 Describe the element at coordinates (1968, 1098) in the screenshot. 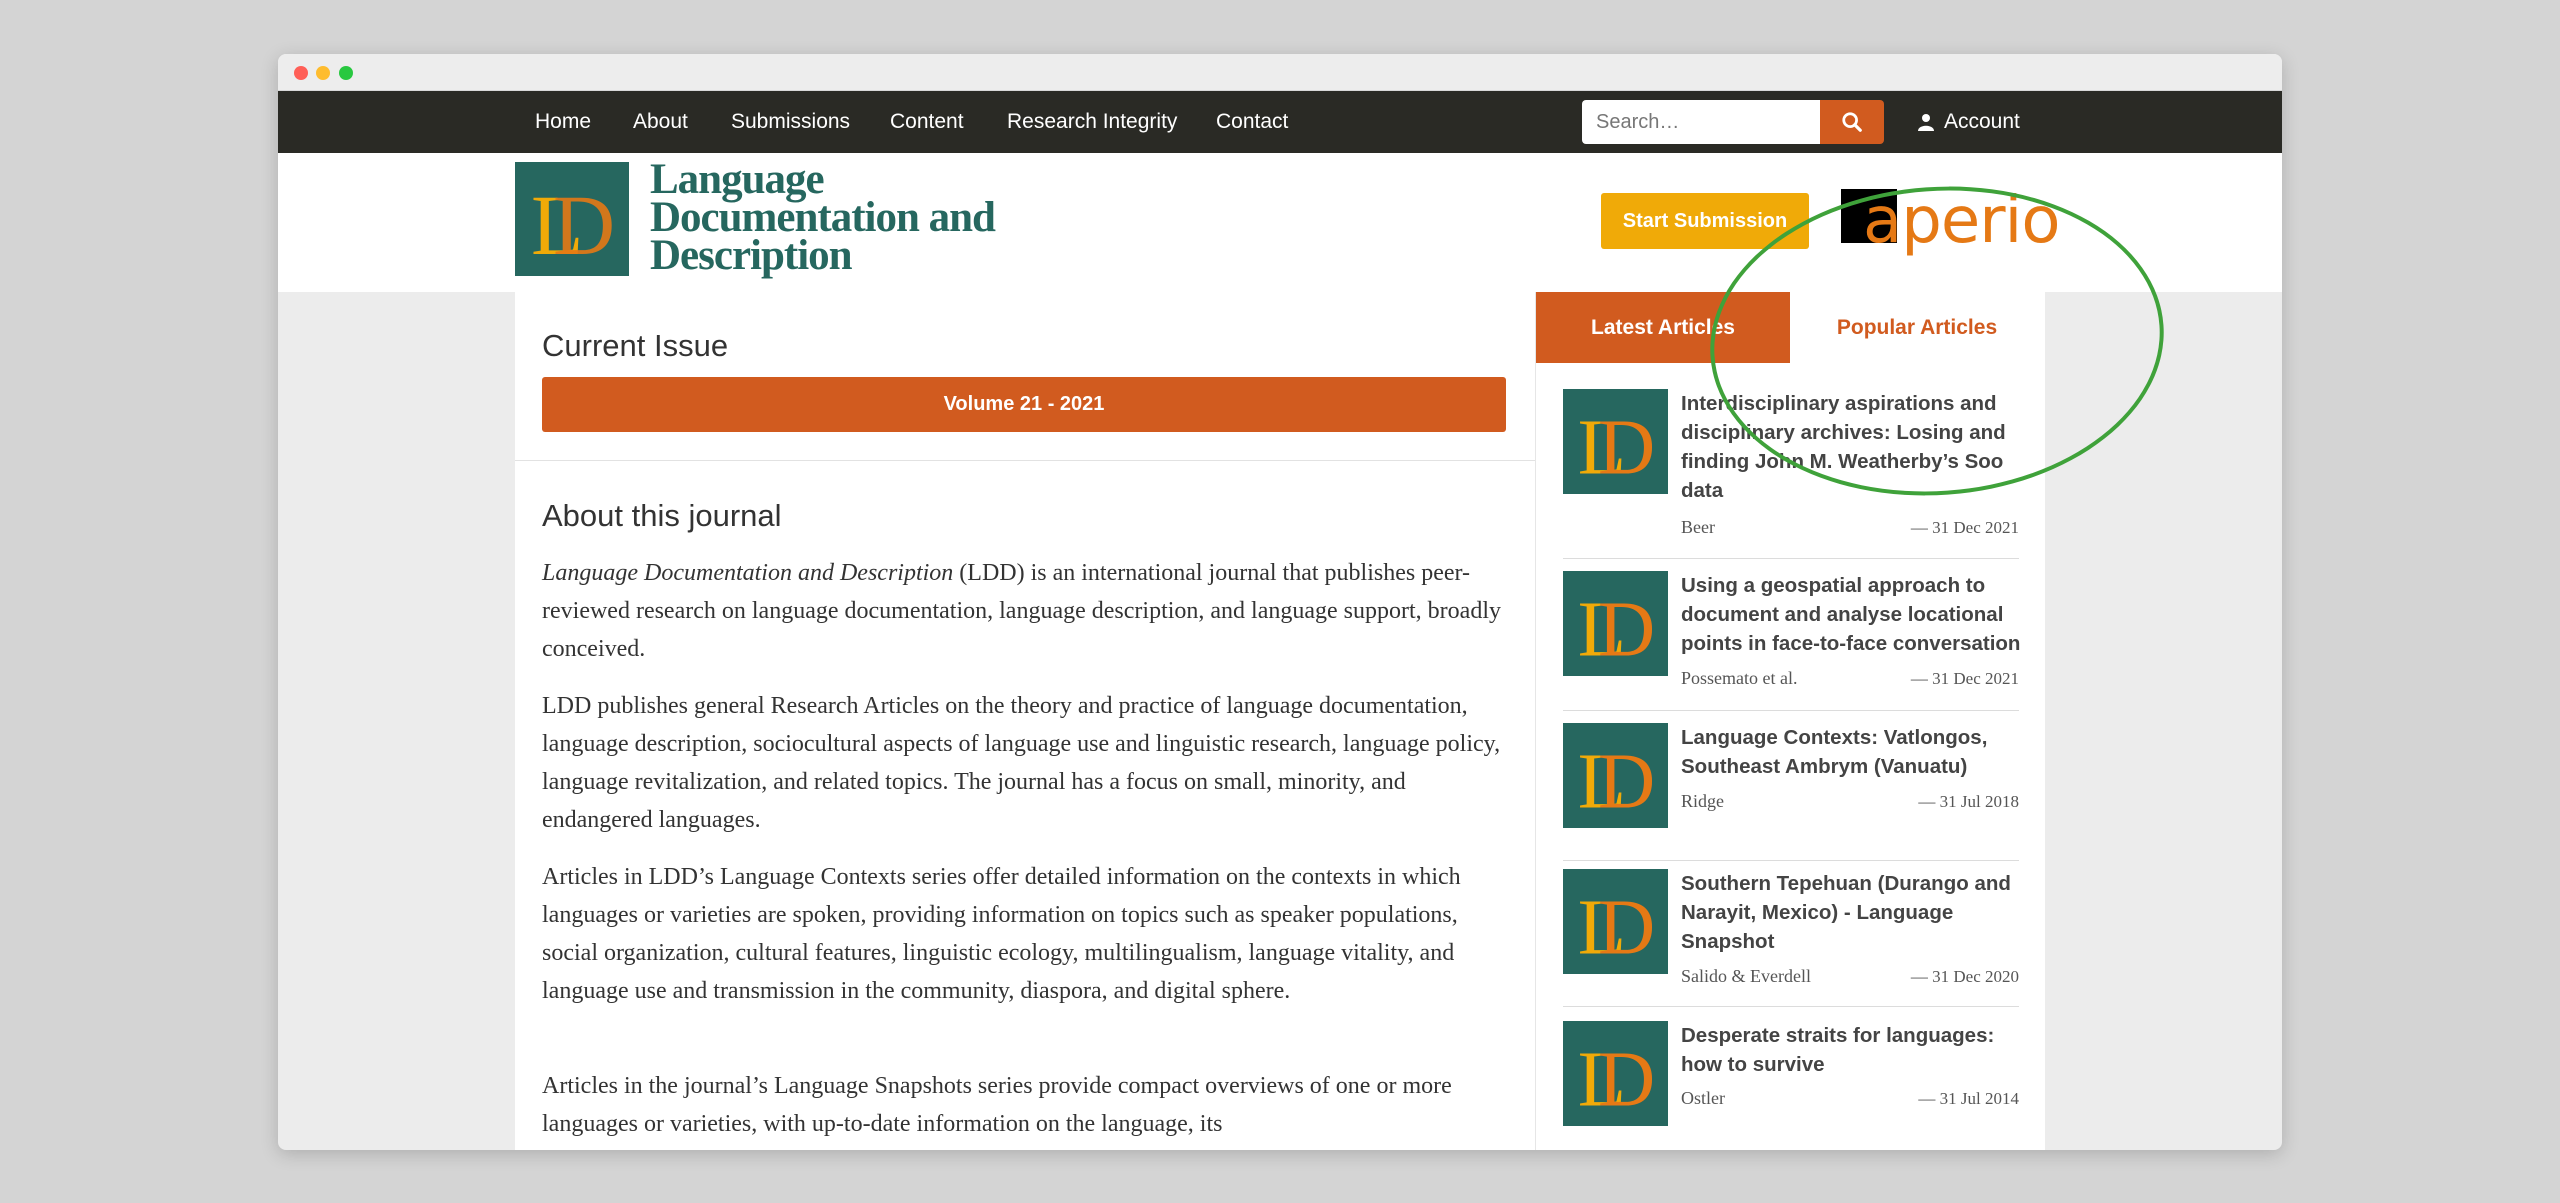

I see `article-date: — 31 Jul 2014` at that location.